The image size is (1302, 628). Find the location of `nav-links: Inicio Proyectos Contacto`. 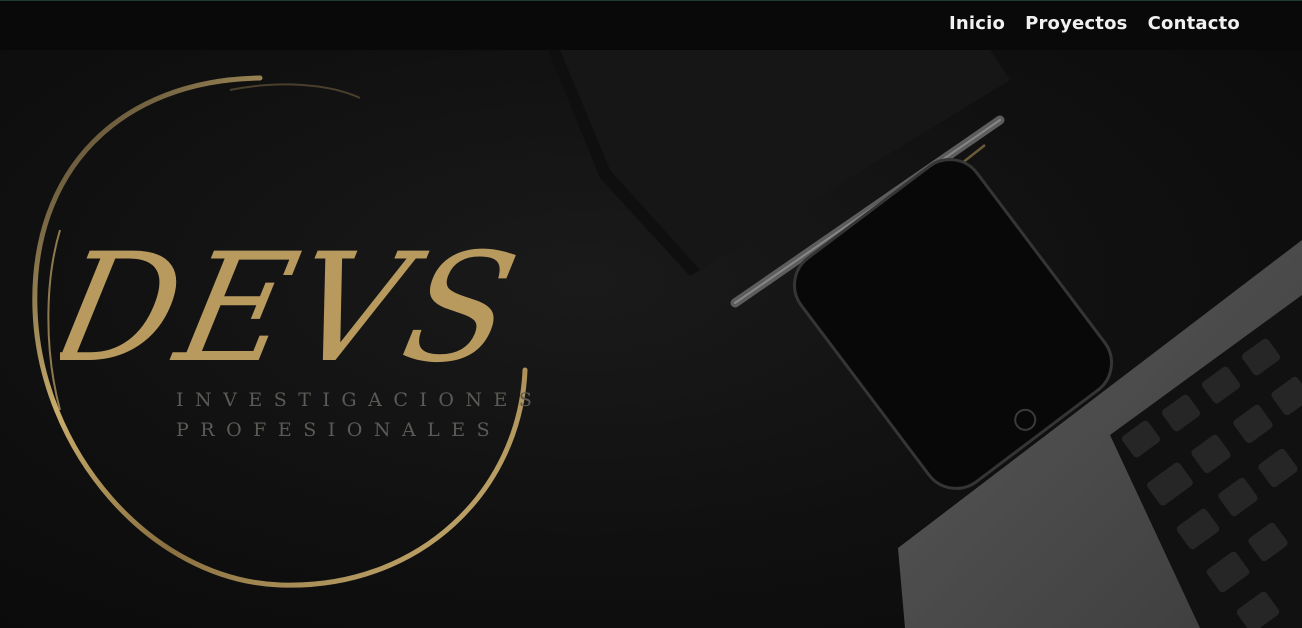

nav-links: Inicio Proyectos Contacto is located at coordinates (1094, 23).